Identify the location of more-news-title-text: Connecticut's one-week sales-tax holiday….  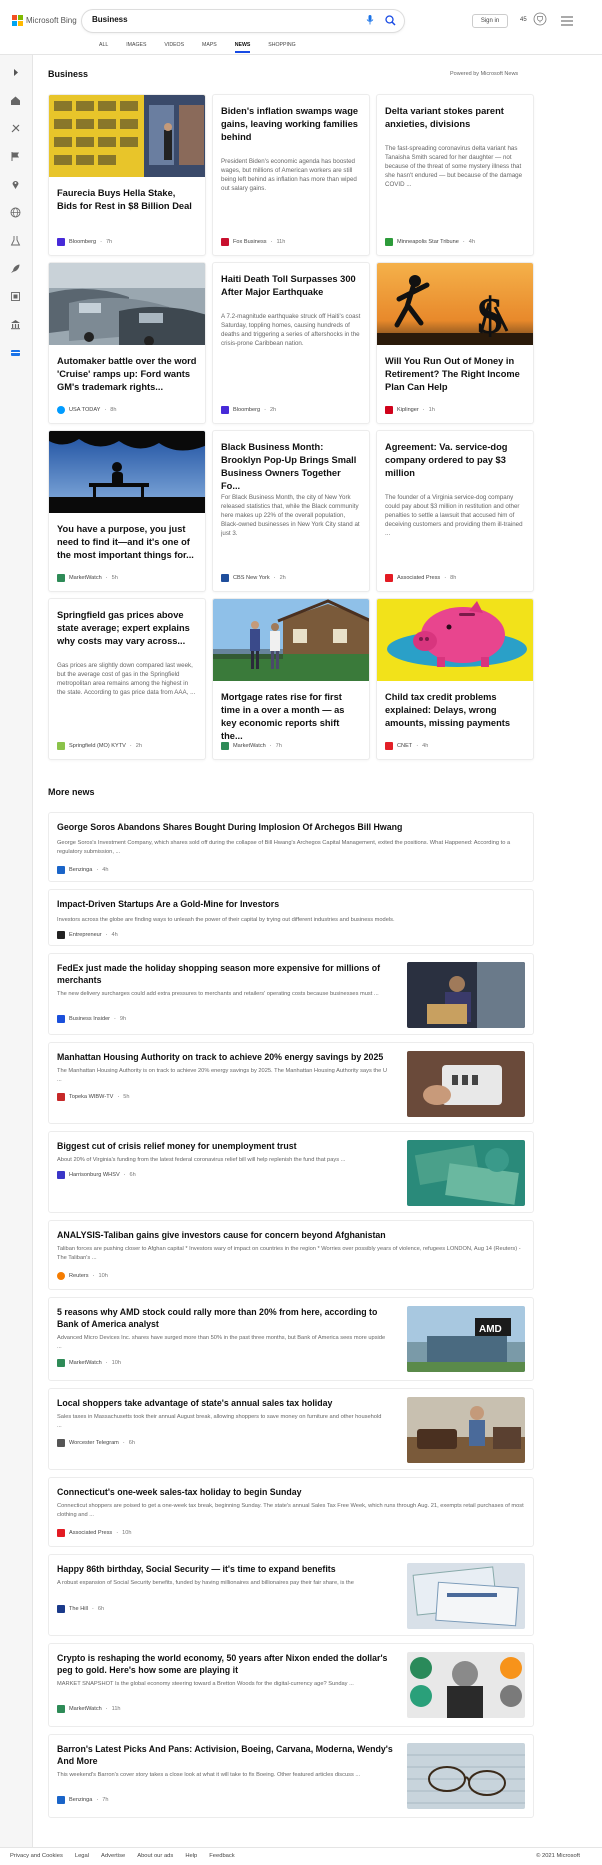
(179, 1492).